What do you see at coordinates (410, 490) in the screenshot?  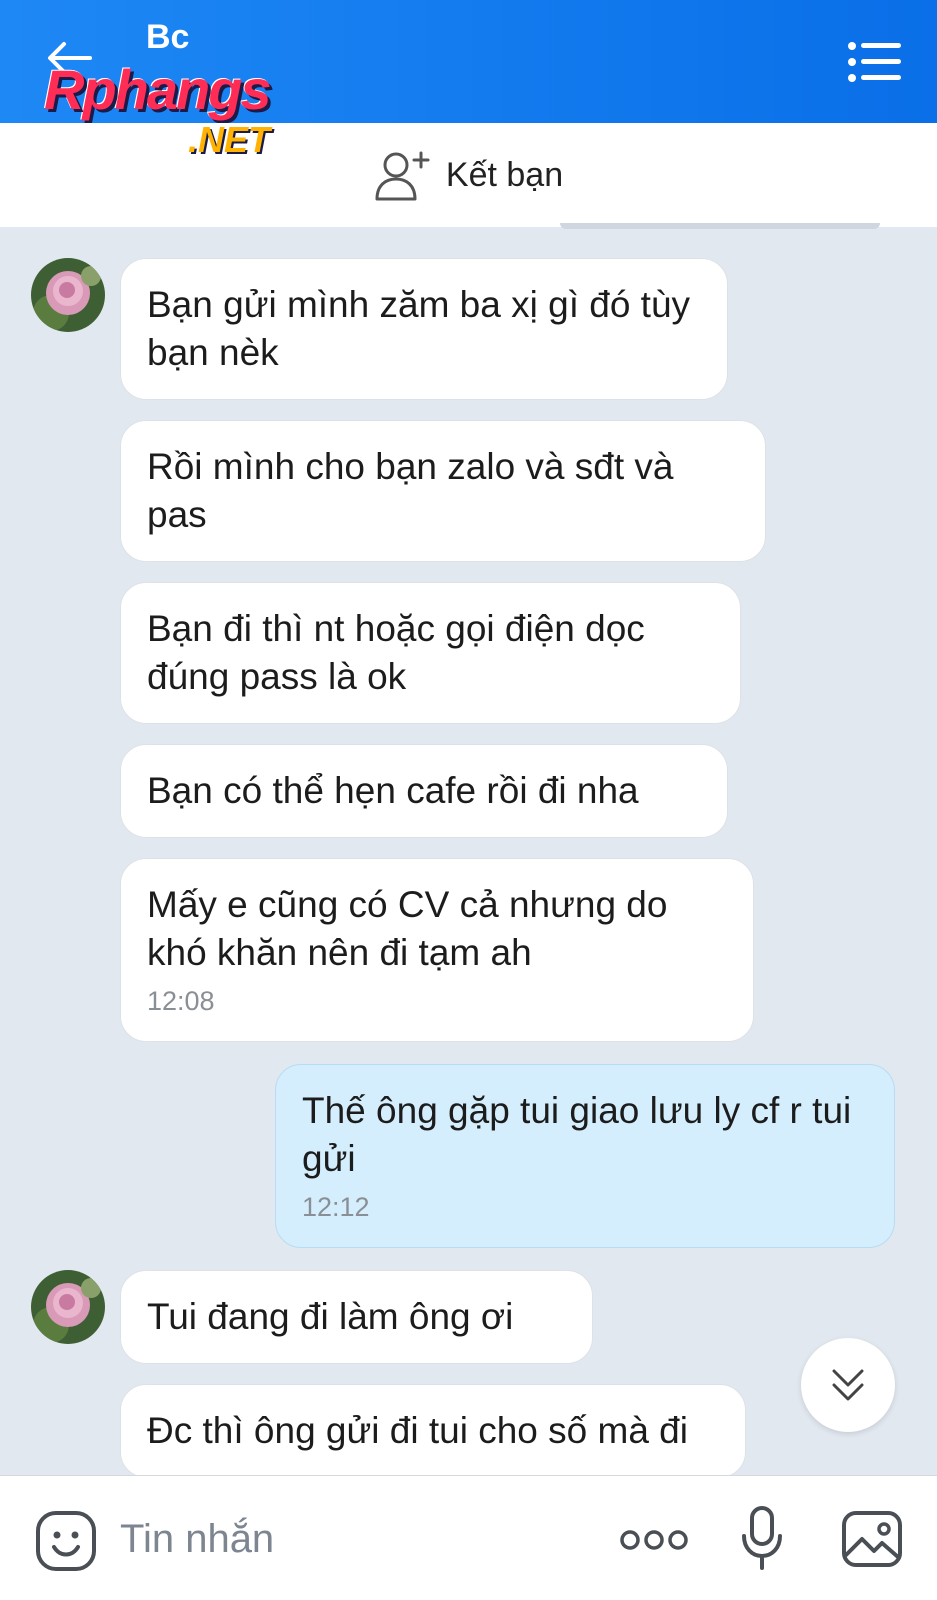 I see `message-text: Rồi mình cho bạn zalo và sđt và pas` at bounding box center [410, 490].